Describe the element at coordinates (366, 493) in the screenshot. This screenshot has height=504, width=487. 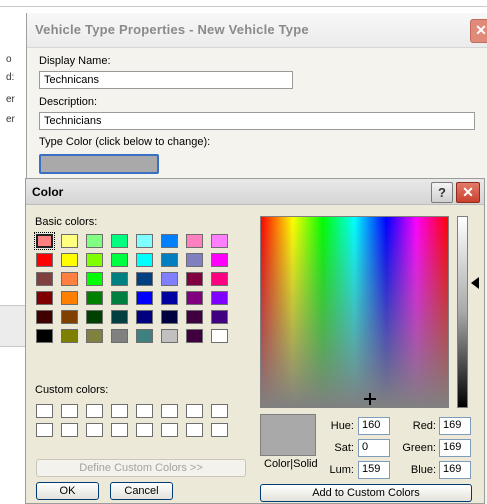
I see `add-to-custom-colors-button: Add to Custom Colors` at that location.